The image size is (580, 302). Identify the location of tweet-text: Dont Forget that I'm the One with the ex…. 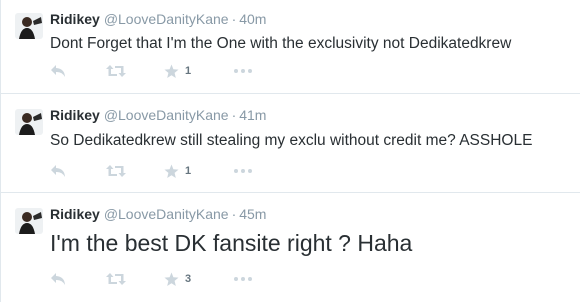
(281, 43).